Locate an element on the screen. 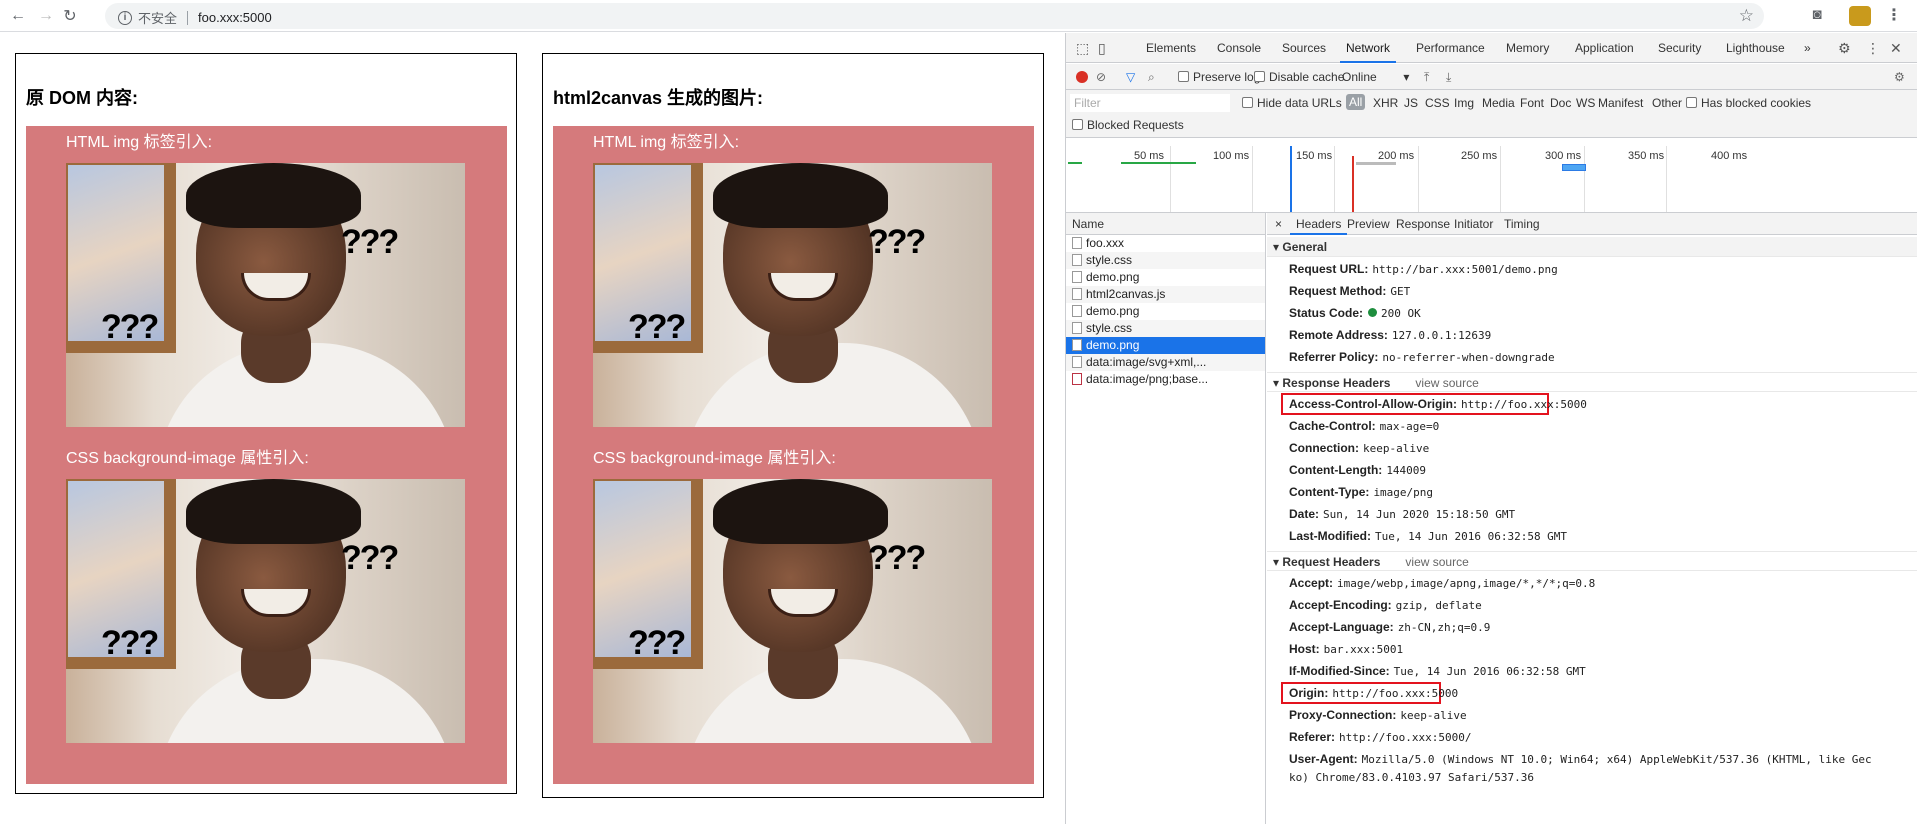 The width and height of the screenshot is (1917, 824). response-headers-section: ▾ Response Headers view source is located at coordinates (1592, 382).